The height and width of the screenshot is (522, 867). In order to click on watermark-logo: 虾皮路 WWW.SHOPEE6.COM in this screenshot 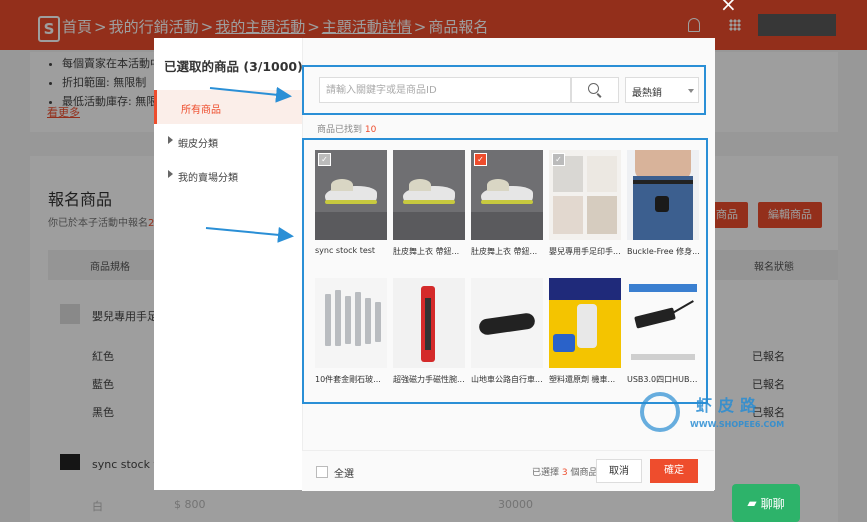, I will do `click(712, 412)`.